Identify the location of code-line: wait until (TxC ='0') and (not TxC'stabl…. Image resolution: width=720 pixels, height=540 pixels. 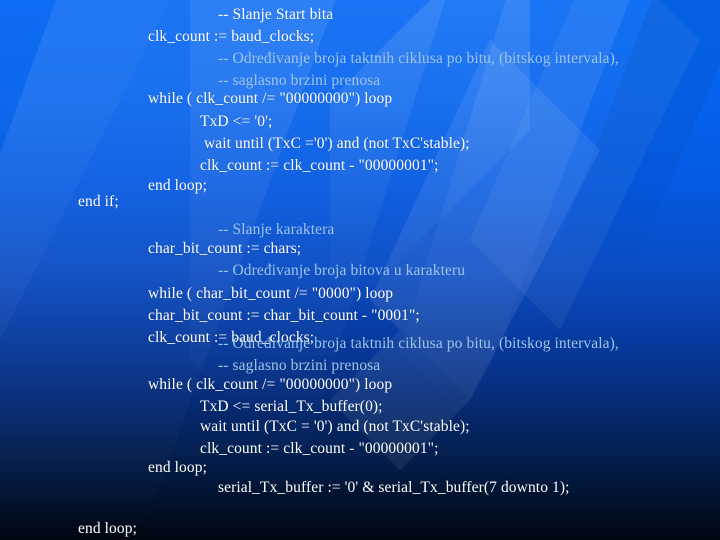
(335, 143).